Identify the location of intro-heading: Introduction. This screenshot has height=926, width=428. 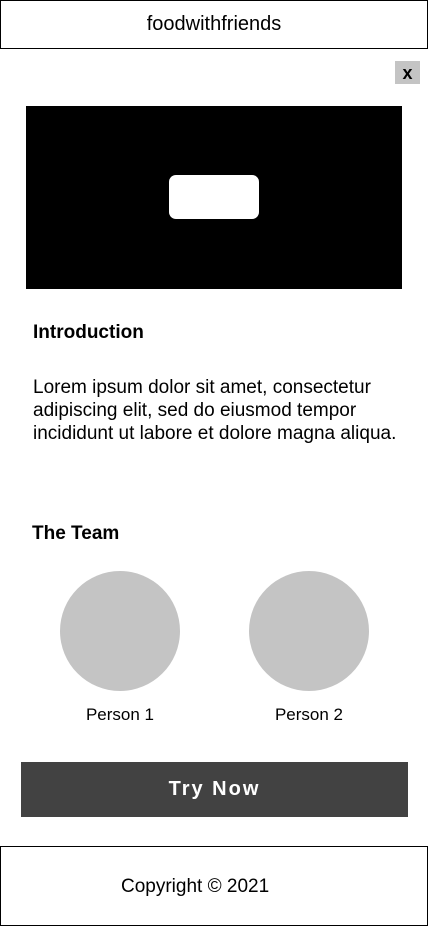
(88, 332).